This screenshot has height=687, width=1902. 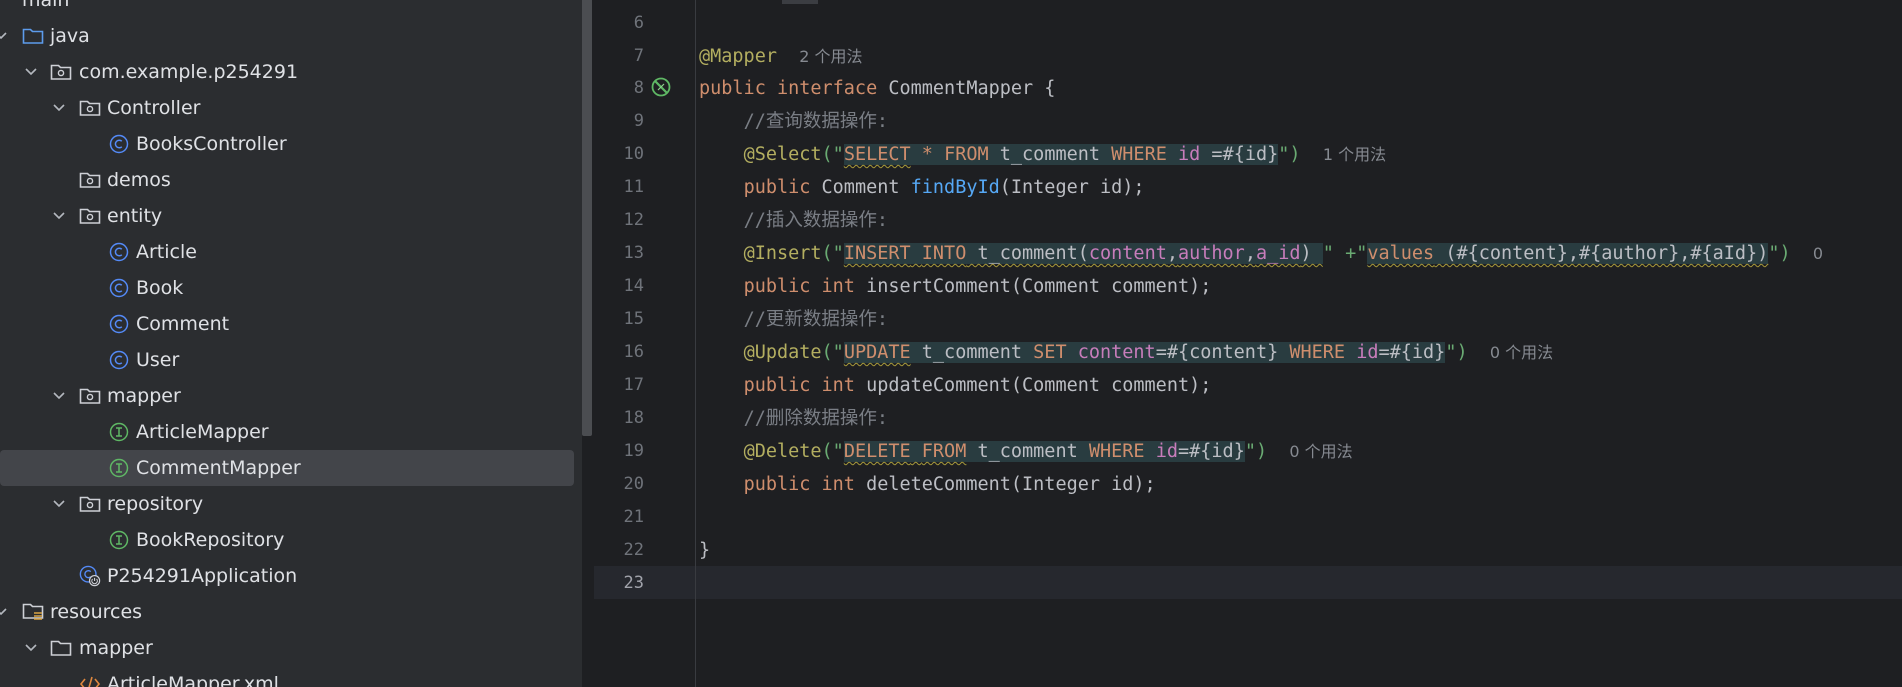 What do you see at coordinates (1278, 253) in the screenshot?
I see `sql-column: a_id` at bounding box center [1278, 253].